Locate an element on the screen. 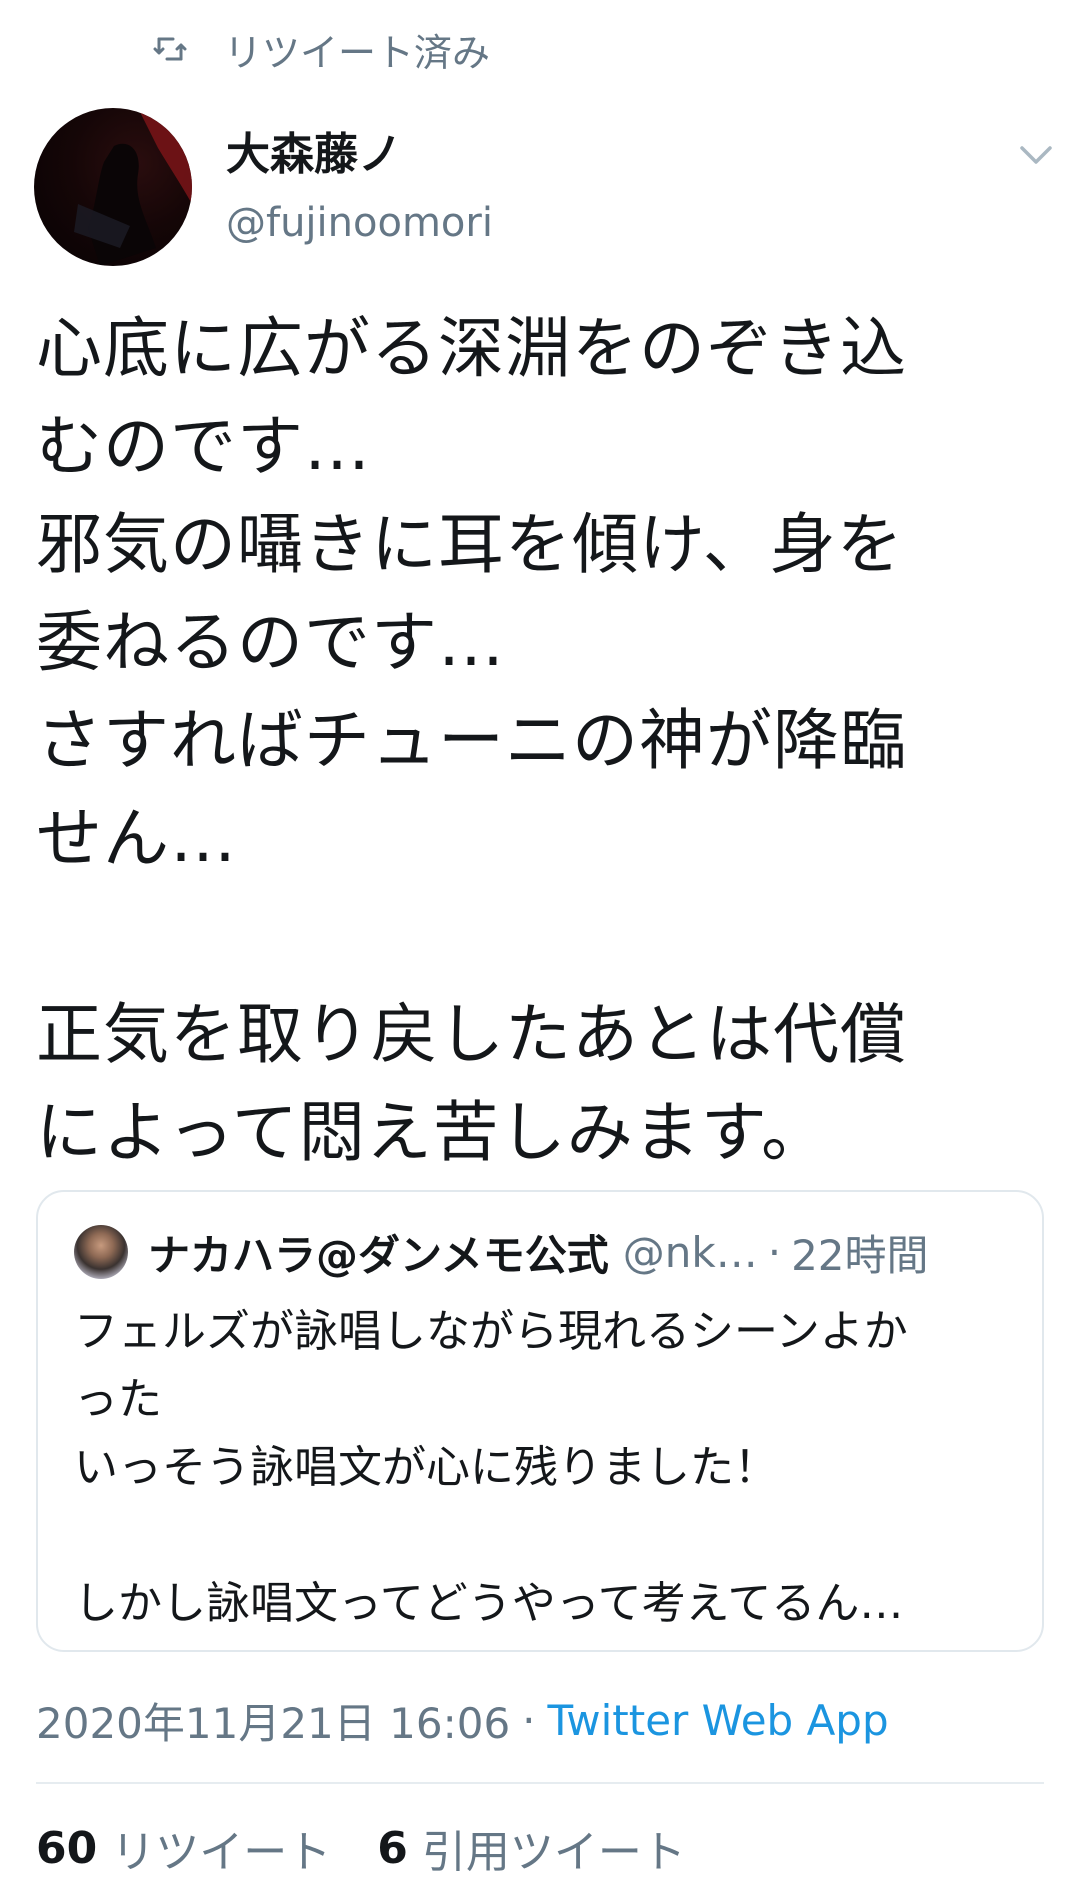 This screenshot has width=1079, height=1888. retweets-count: 60 is located at coordinates (66, 1848).